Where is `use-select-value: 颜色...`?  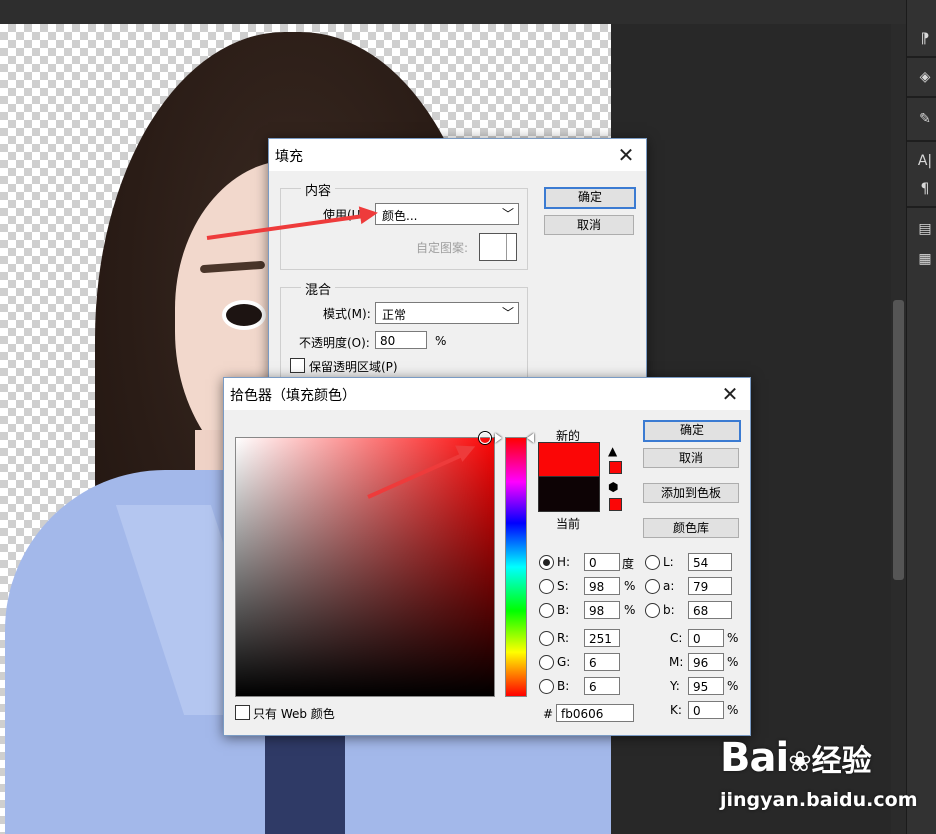
use-select-value: 颜色... is located at coordinates (400, 216).